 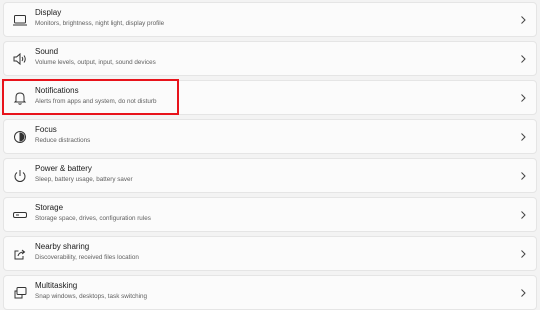 What do you see at coordinates (49, 207) in the screenshot?
I see `settings-item-title: Storage` at bounding box center [49, 207].